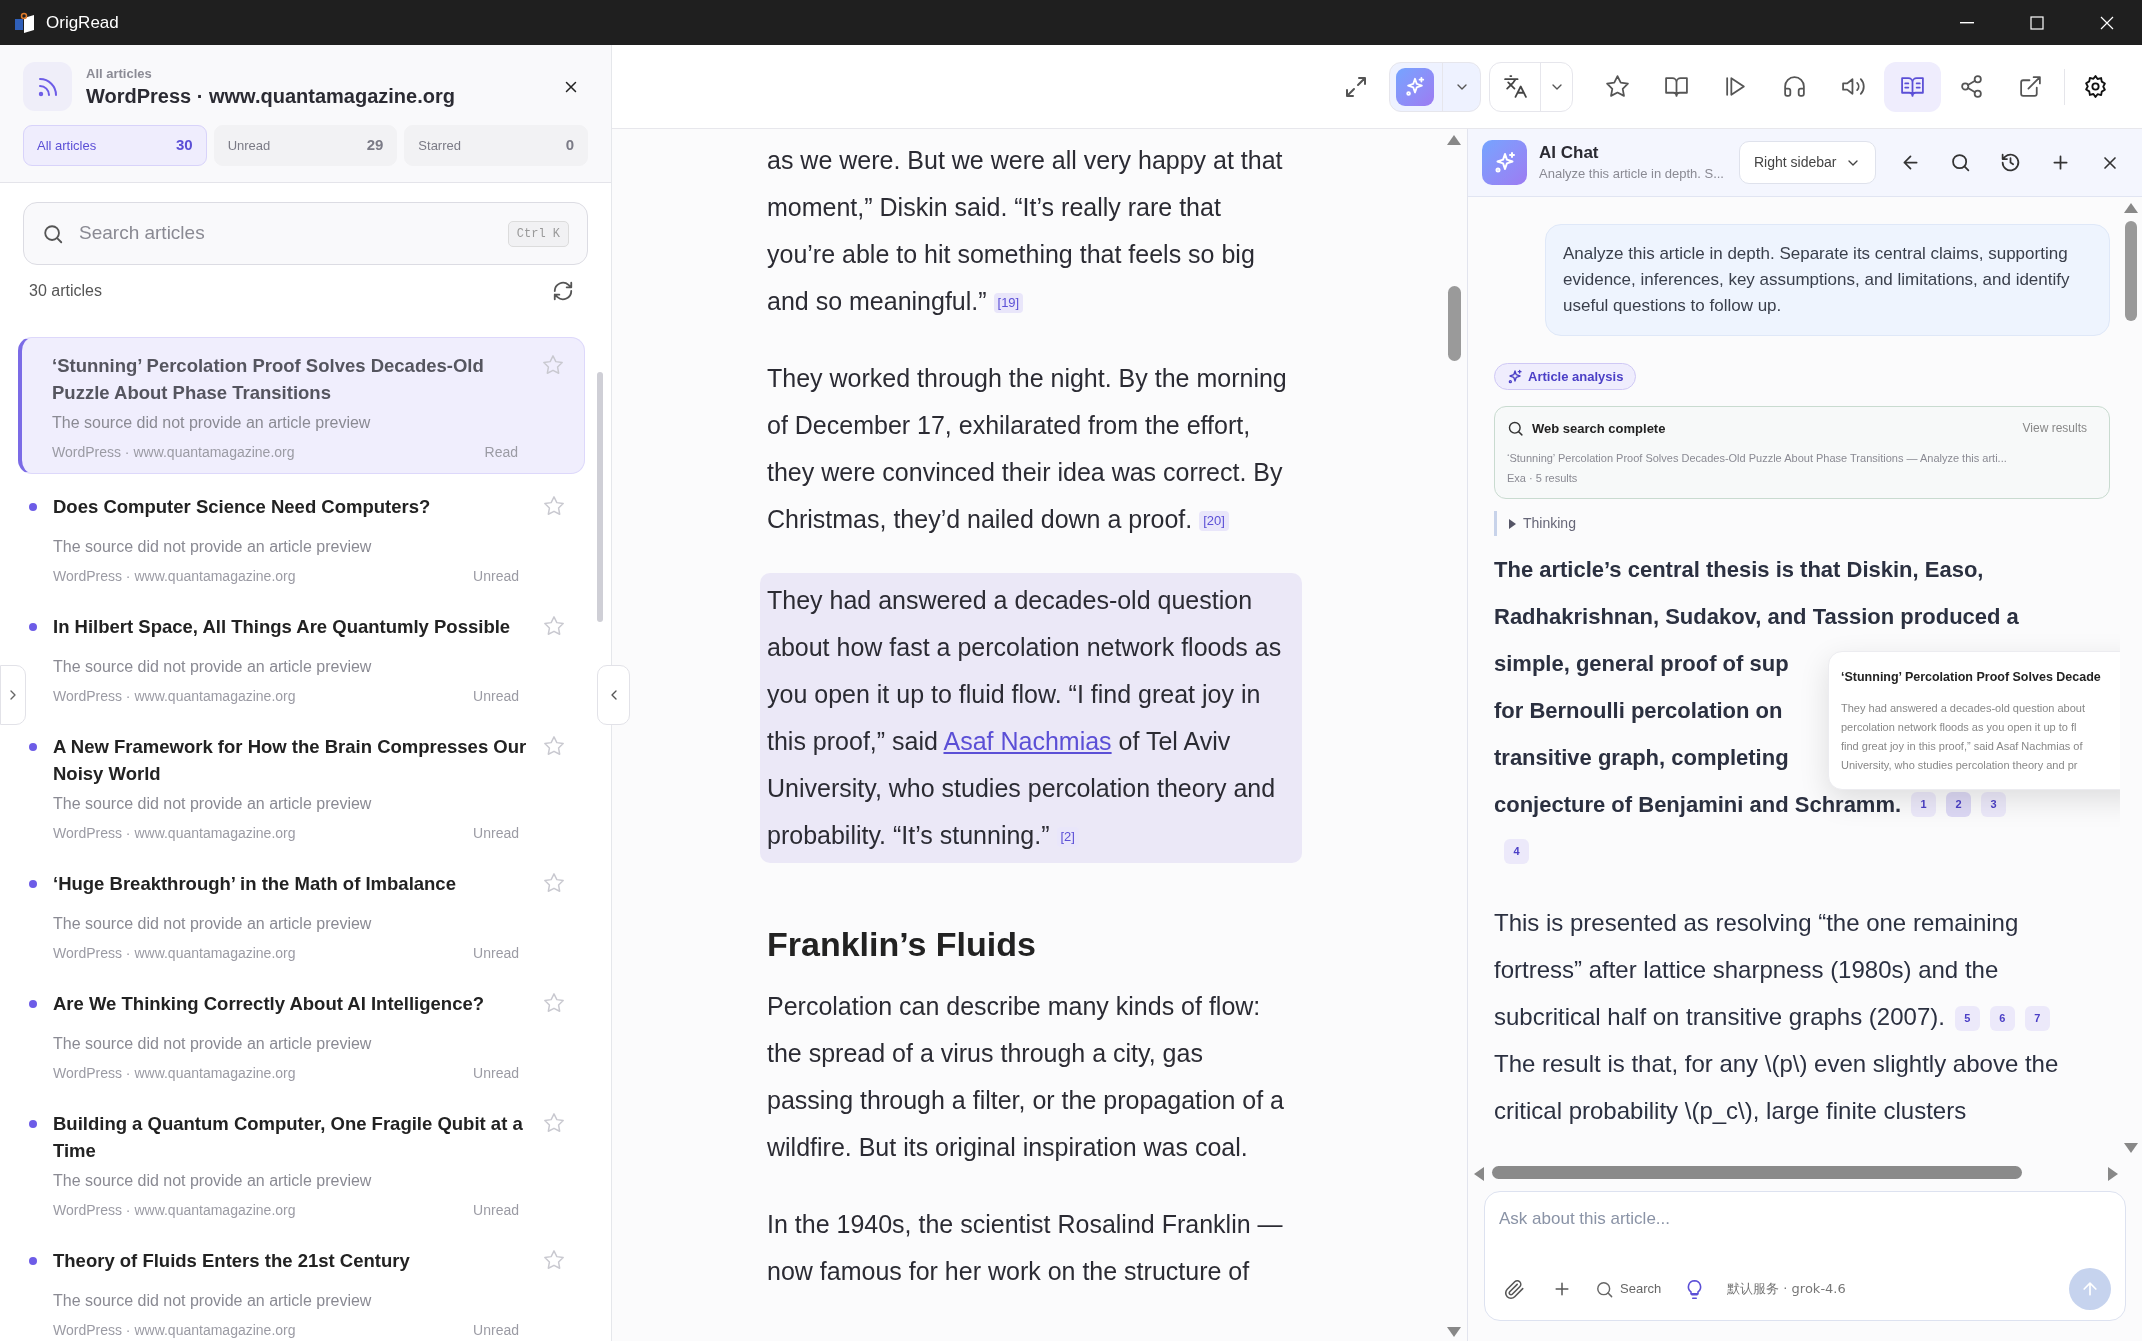  Describe the element at coordinates (613, 695) in the screenshot. I see `collapse-sidebar-handle` at that location.